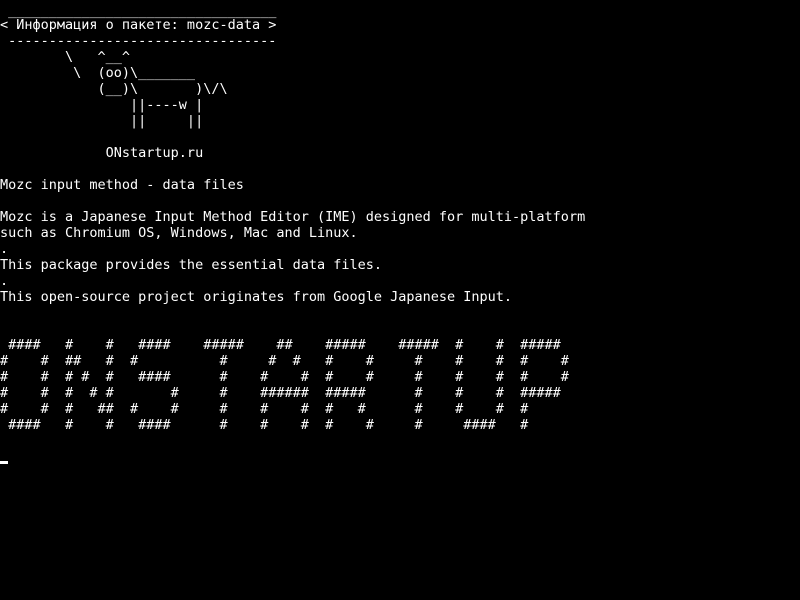 This screenshot has height=600, width=800. I want to click on banner-art-line: #### # # #### # # # # # # #### #, so click(264, 425).